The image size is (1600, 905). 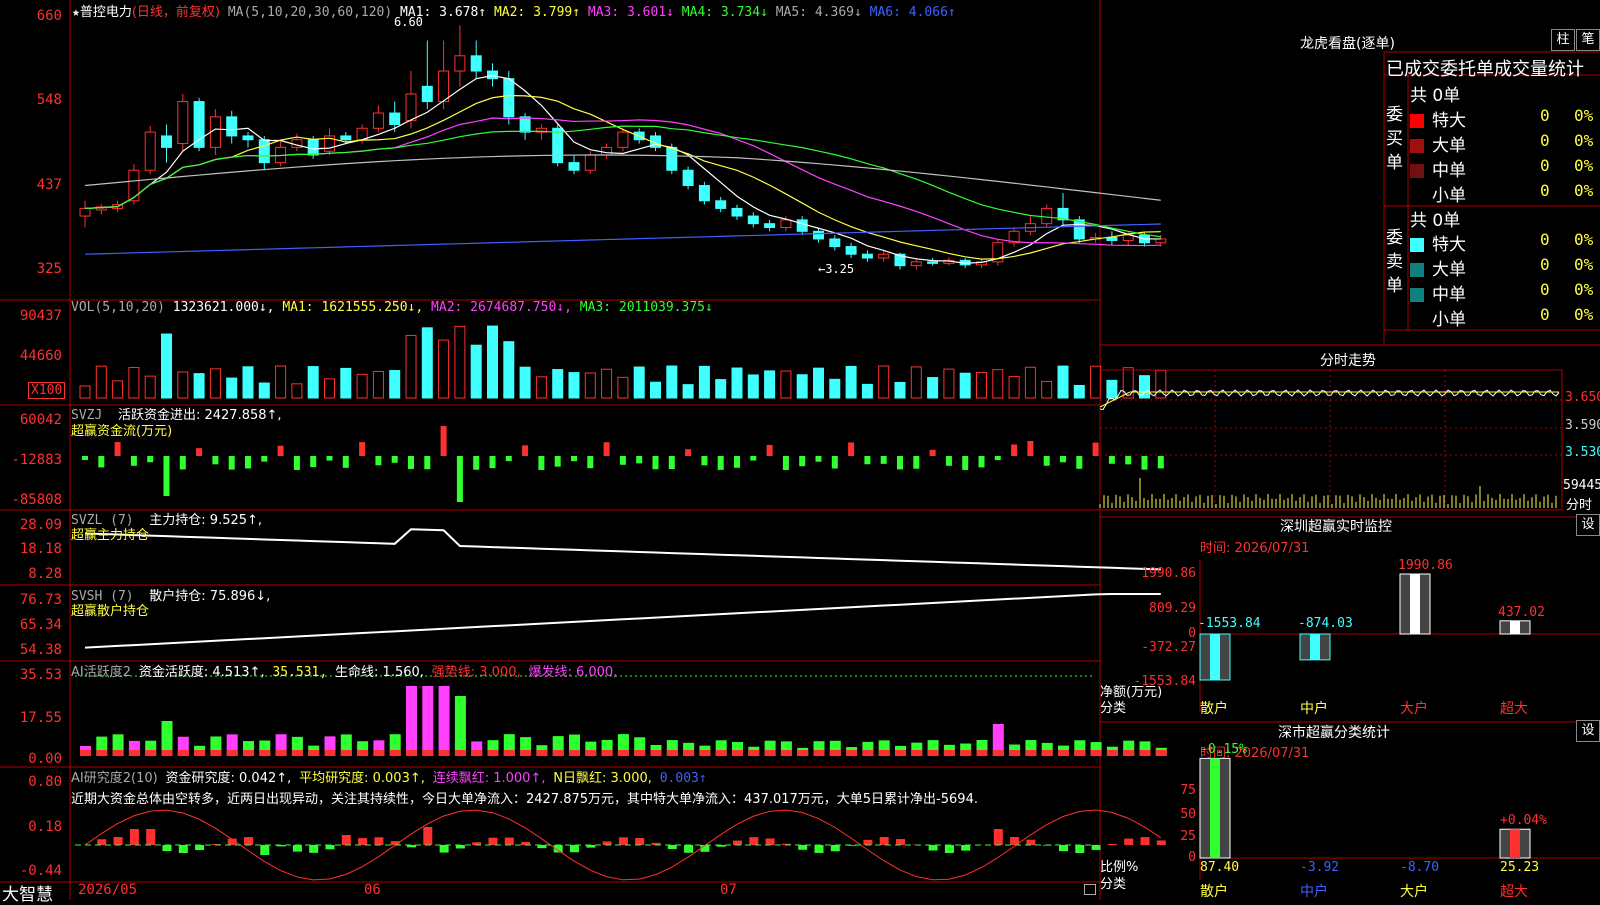 What do you see at coordinates (1223, 749) in the screenshot?
I see `szc-top-label: -0.15%` at bounding box center [1223, 749].